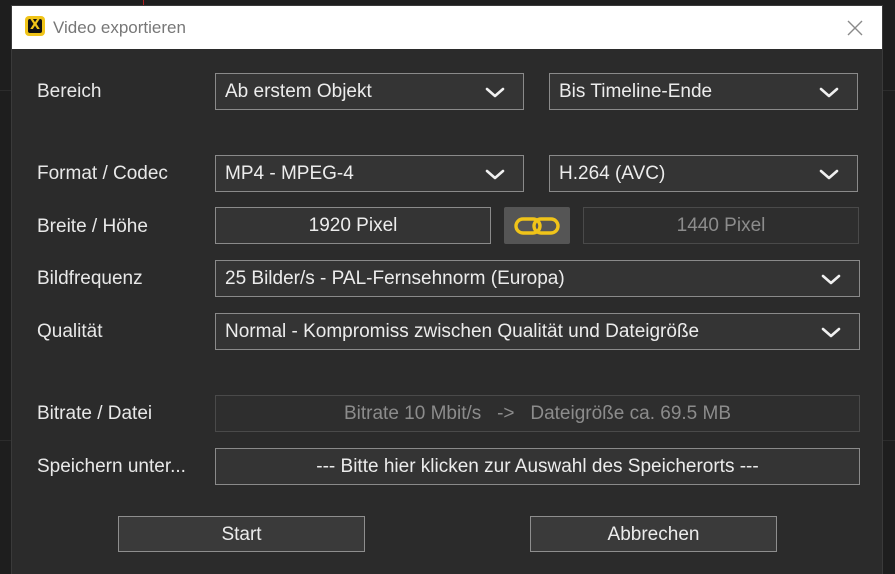 The height and width of the screenshot is (574, 895). I want to click on app-logo-icon: X, so click(35, 26).